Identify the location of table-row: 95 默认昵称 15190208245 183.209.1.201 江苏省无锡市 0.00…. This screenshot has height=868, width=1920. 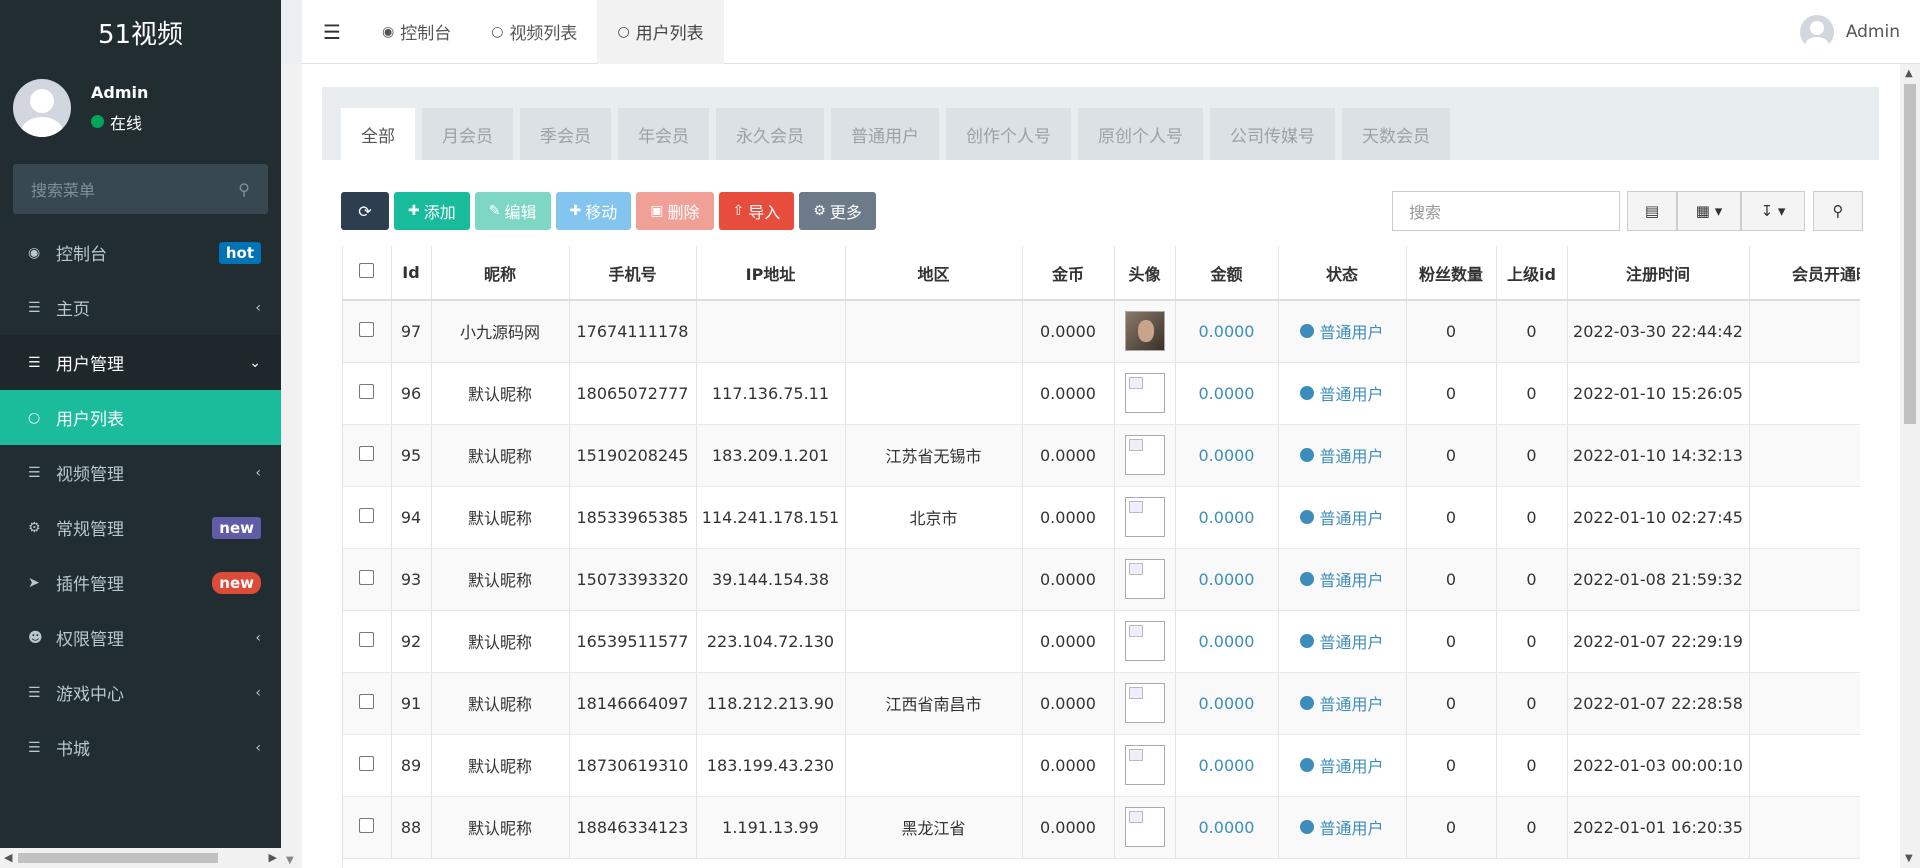
(1101, 455).